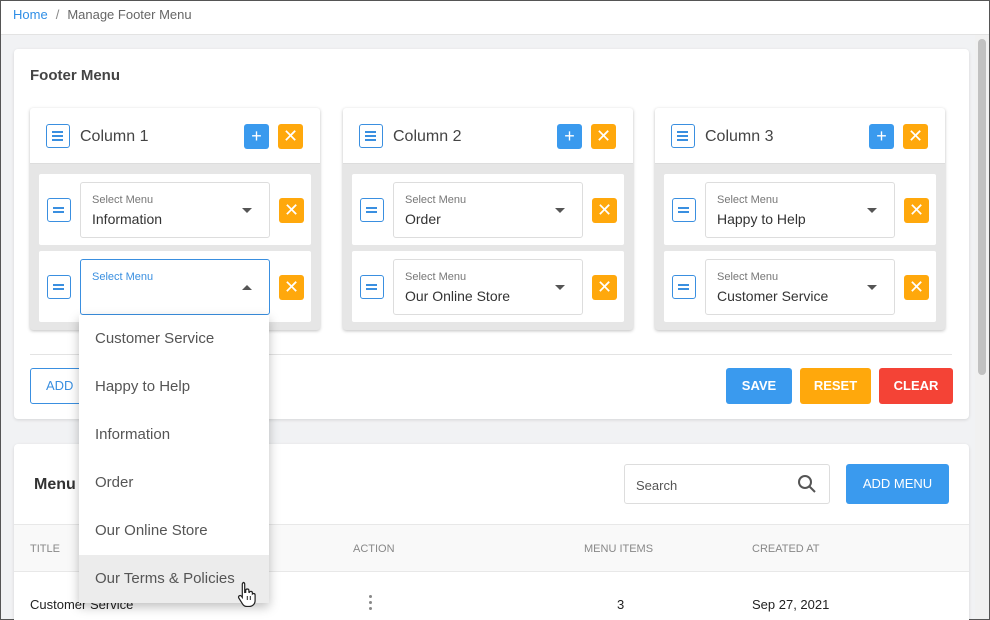  I want to click on option-order: Order, so click(174, 483).